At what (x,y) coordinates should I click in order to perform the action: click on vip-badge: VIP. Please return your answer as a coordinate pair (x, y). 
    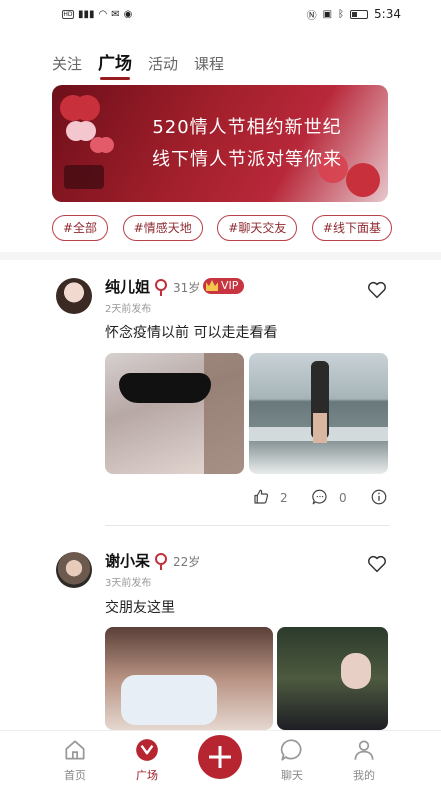
    Looking at the image, I should click on (224, 286).